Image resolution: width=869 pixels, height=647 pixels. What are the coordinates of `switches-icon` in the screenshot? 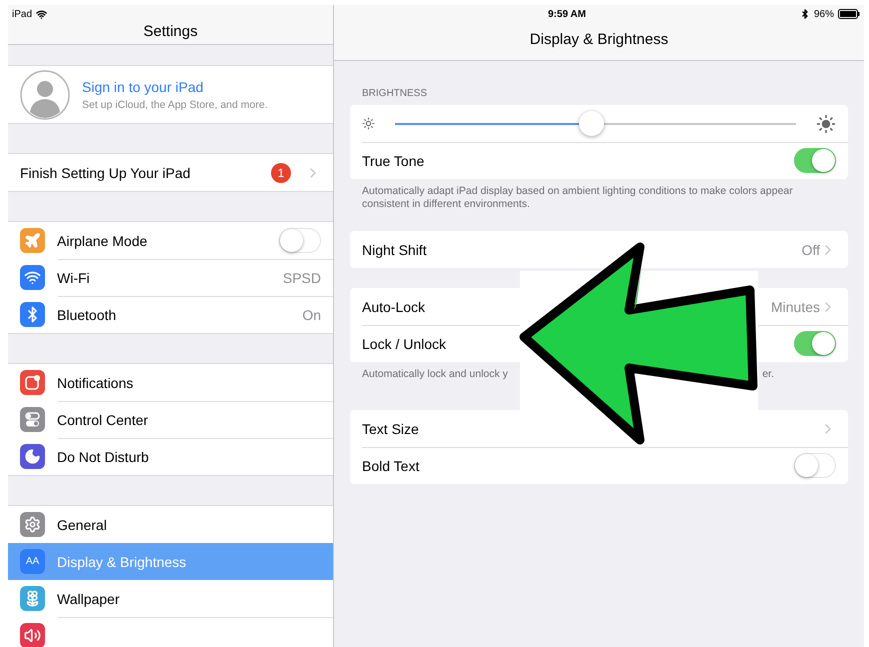 It's located at (32, 419).